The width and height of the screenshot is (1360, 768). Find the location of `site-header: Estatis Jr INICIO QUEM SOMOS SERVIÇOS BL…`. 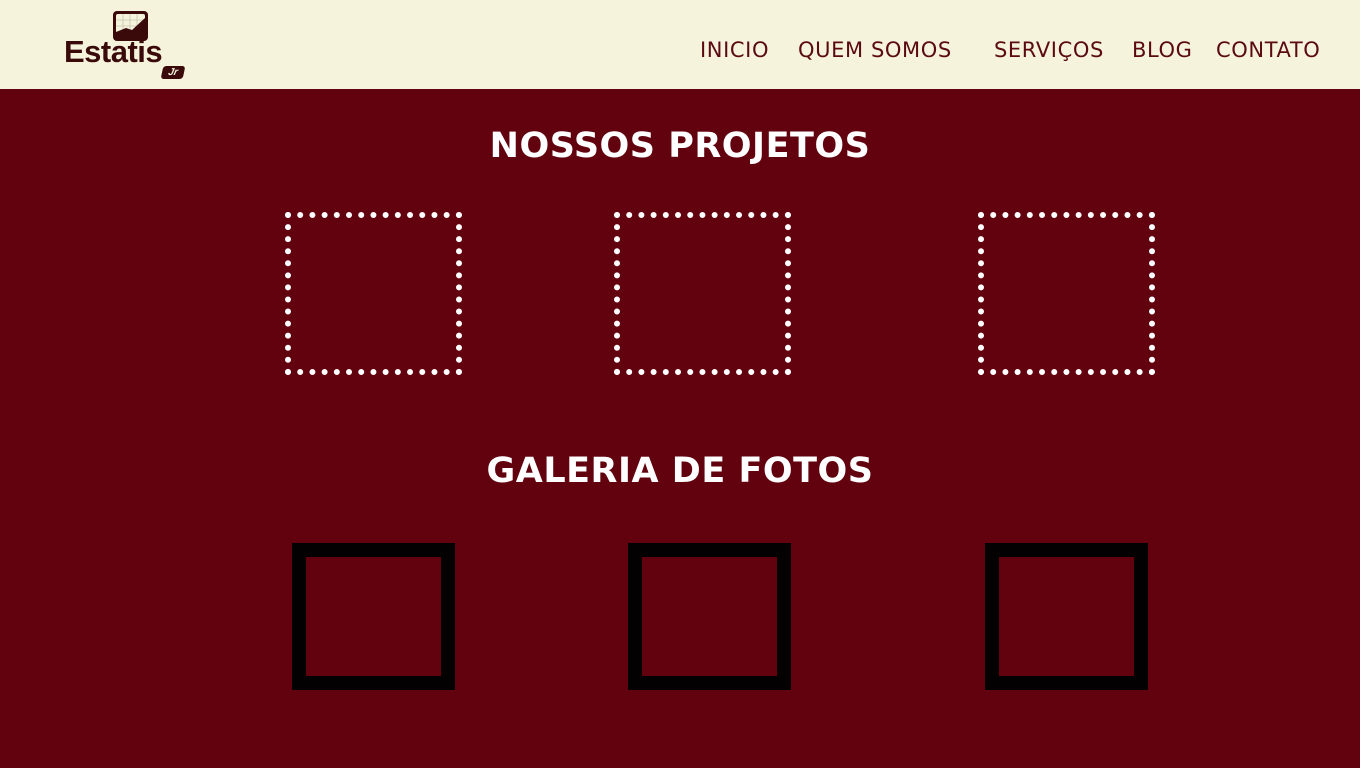

site-header: Estatis Jr INICIO QUEM SOMOS SERVIÇOS BL… is located at coordinates (680, 44).